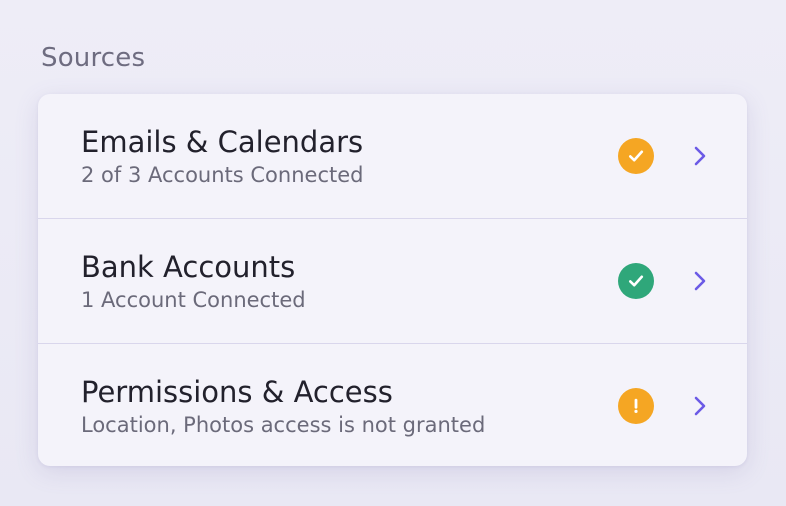  What do you see at coordinates (636, 406) in the screenshot?
I see `warning-exclamation-icon` at bounding box center [636, 406].